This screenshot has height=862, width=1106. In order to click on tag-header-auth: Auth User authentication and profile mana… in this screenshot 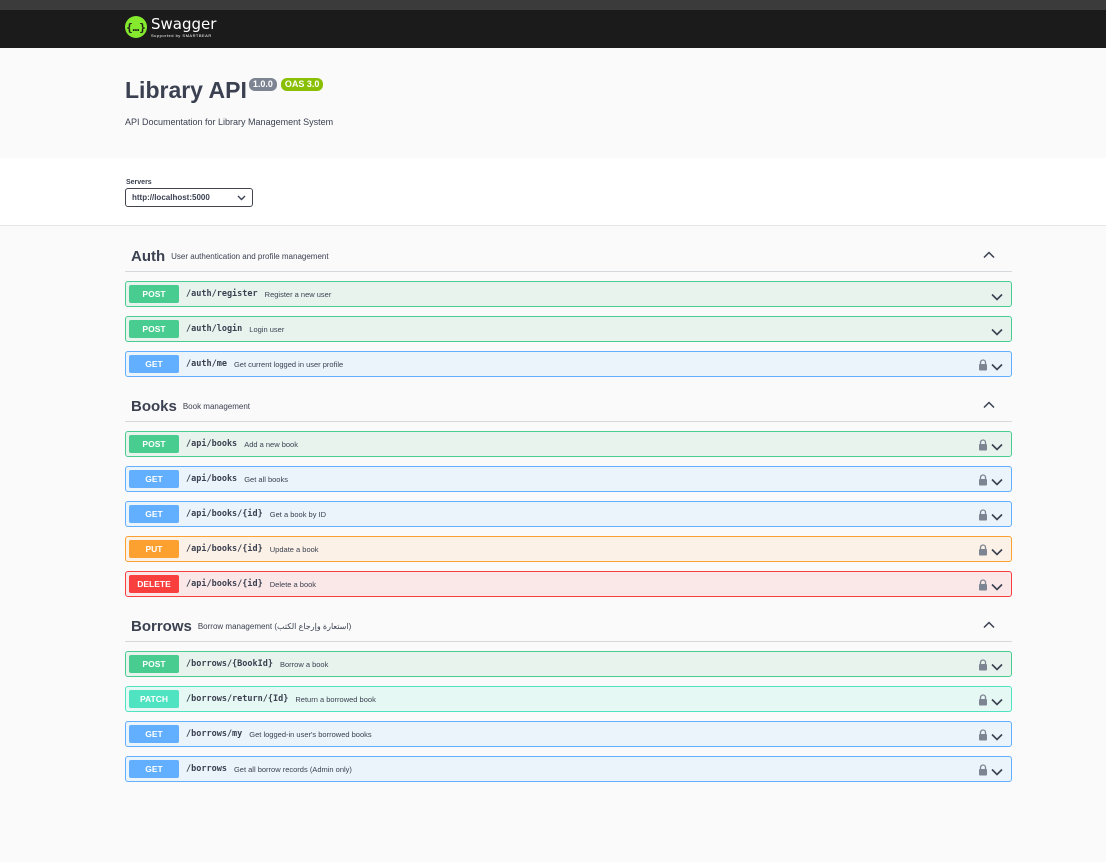, I will do `click(568, 257)`.